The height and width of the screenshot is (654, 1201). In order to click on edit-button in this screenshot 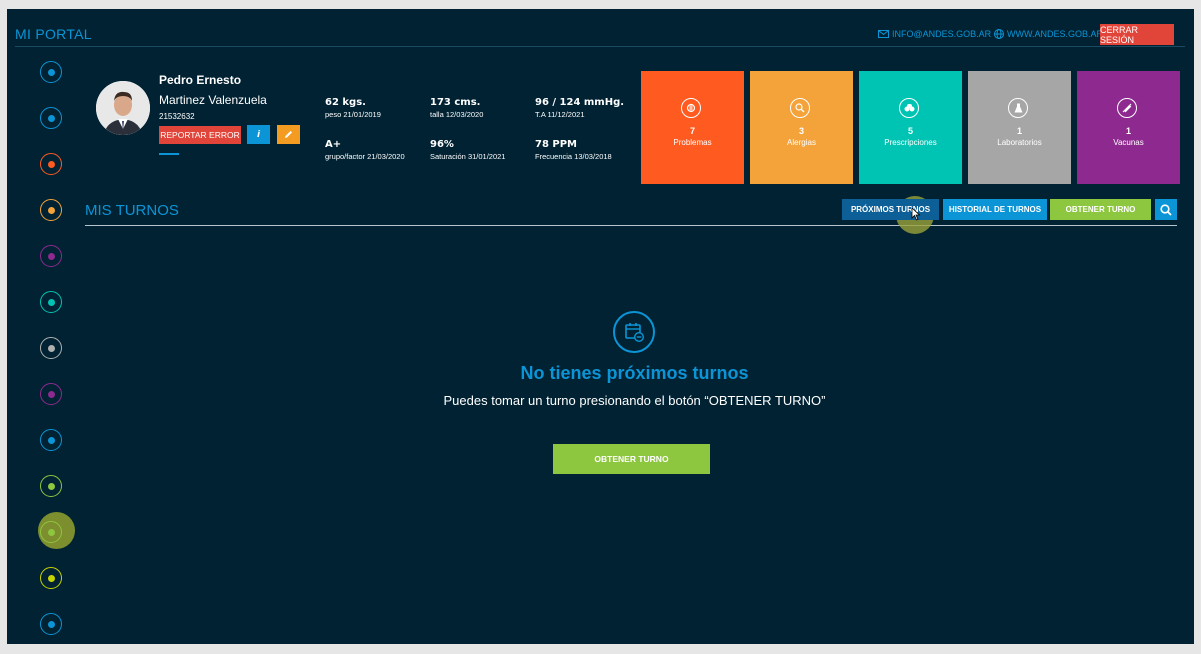, I will do `click(288, 134)`.